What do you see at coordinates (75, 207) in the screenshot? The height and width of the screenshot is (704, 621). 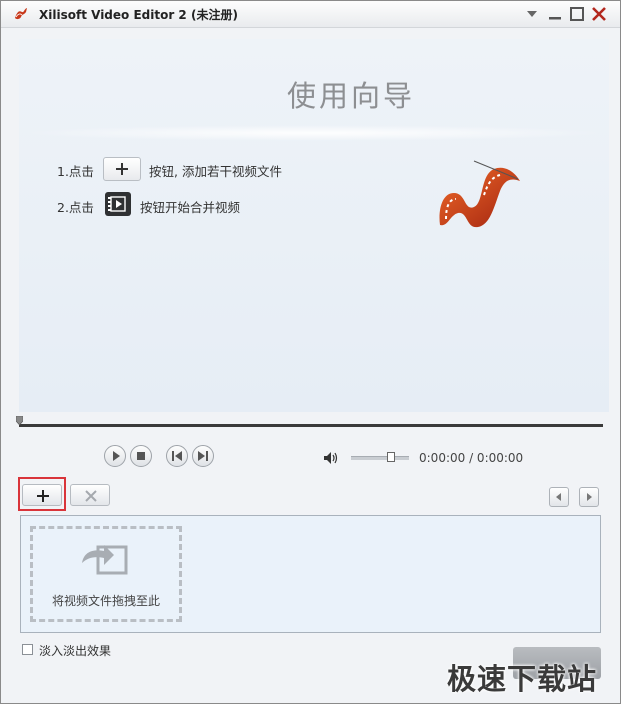 I see `step2-prefix: 2.点击` at bounding box center [75, 207].